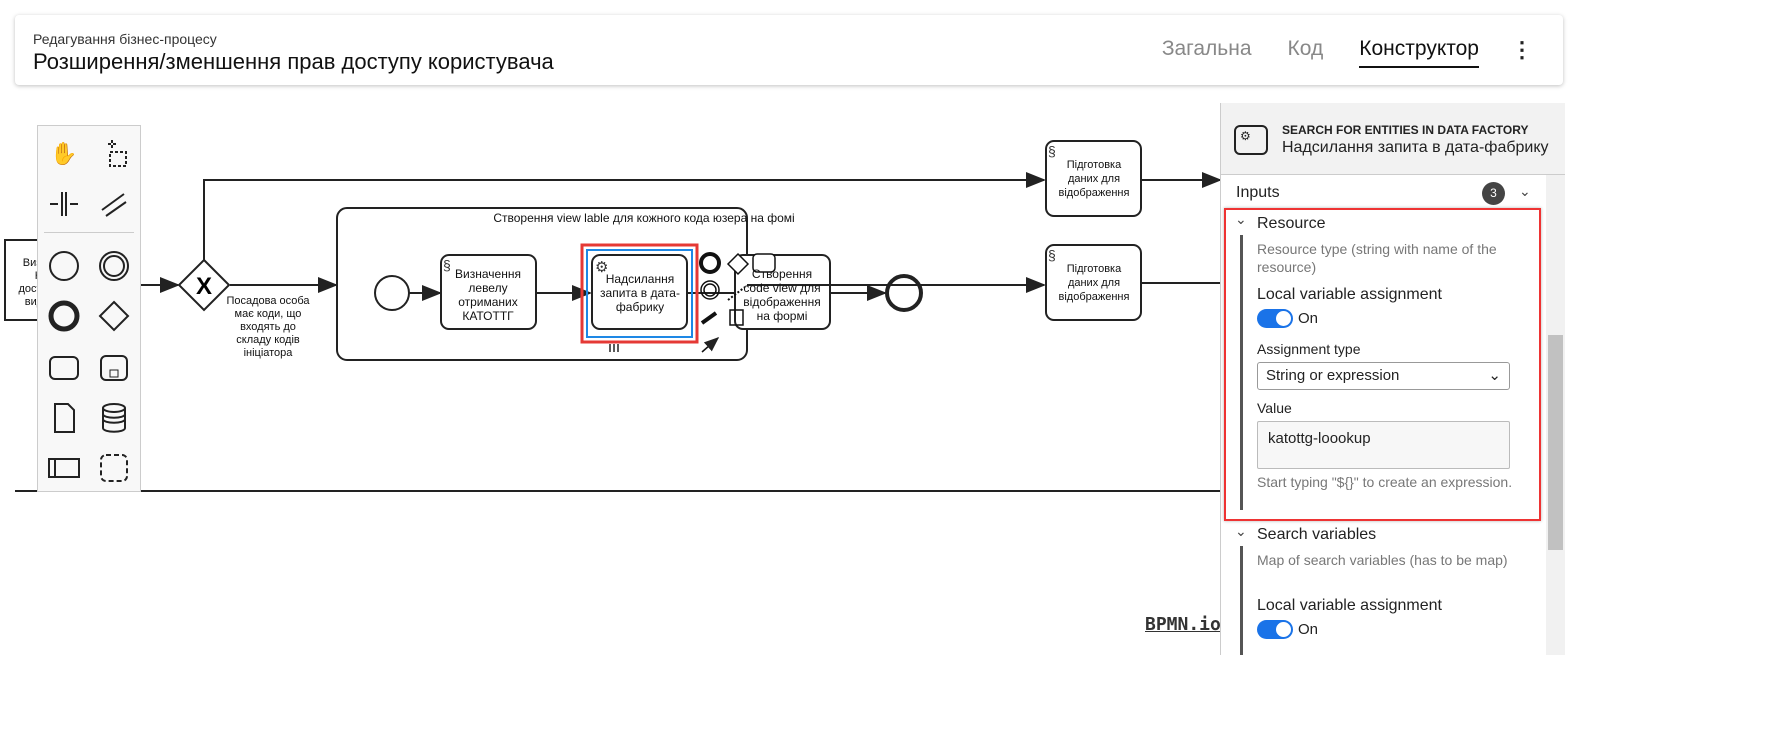 The image size is (1783, 744). What do you see at coordinates (1555, 442) in the screenshot?
I see `scrollbar-thumb` at bounding box center [1555, 442].